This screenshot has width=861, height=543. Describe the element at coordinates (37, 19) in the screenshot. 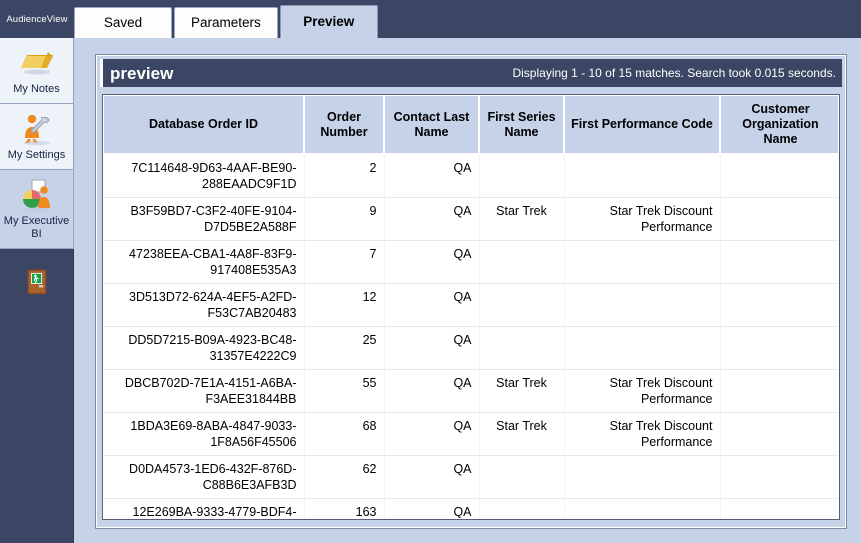

I see `brand-logo: AudienceView` at that location.